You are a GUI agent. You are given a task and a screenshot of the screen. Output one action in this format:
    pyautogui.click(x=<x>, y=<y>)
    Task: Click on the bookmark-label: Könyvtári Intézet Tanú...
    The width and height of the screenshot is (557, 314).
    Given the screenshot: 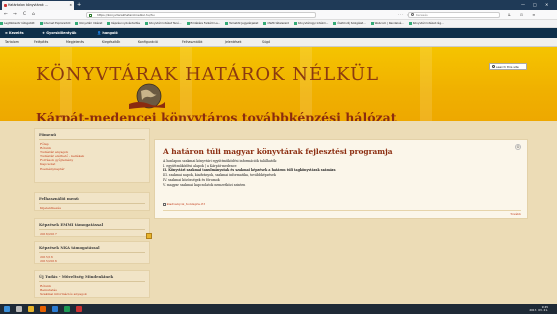 What is the action you would take?
    pyautogui.click(x=165, y=23)
    